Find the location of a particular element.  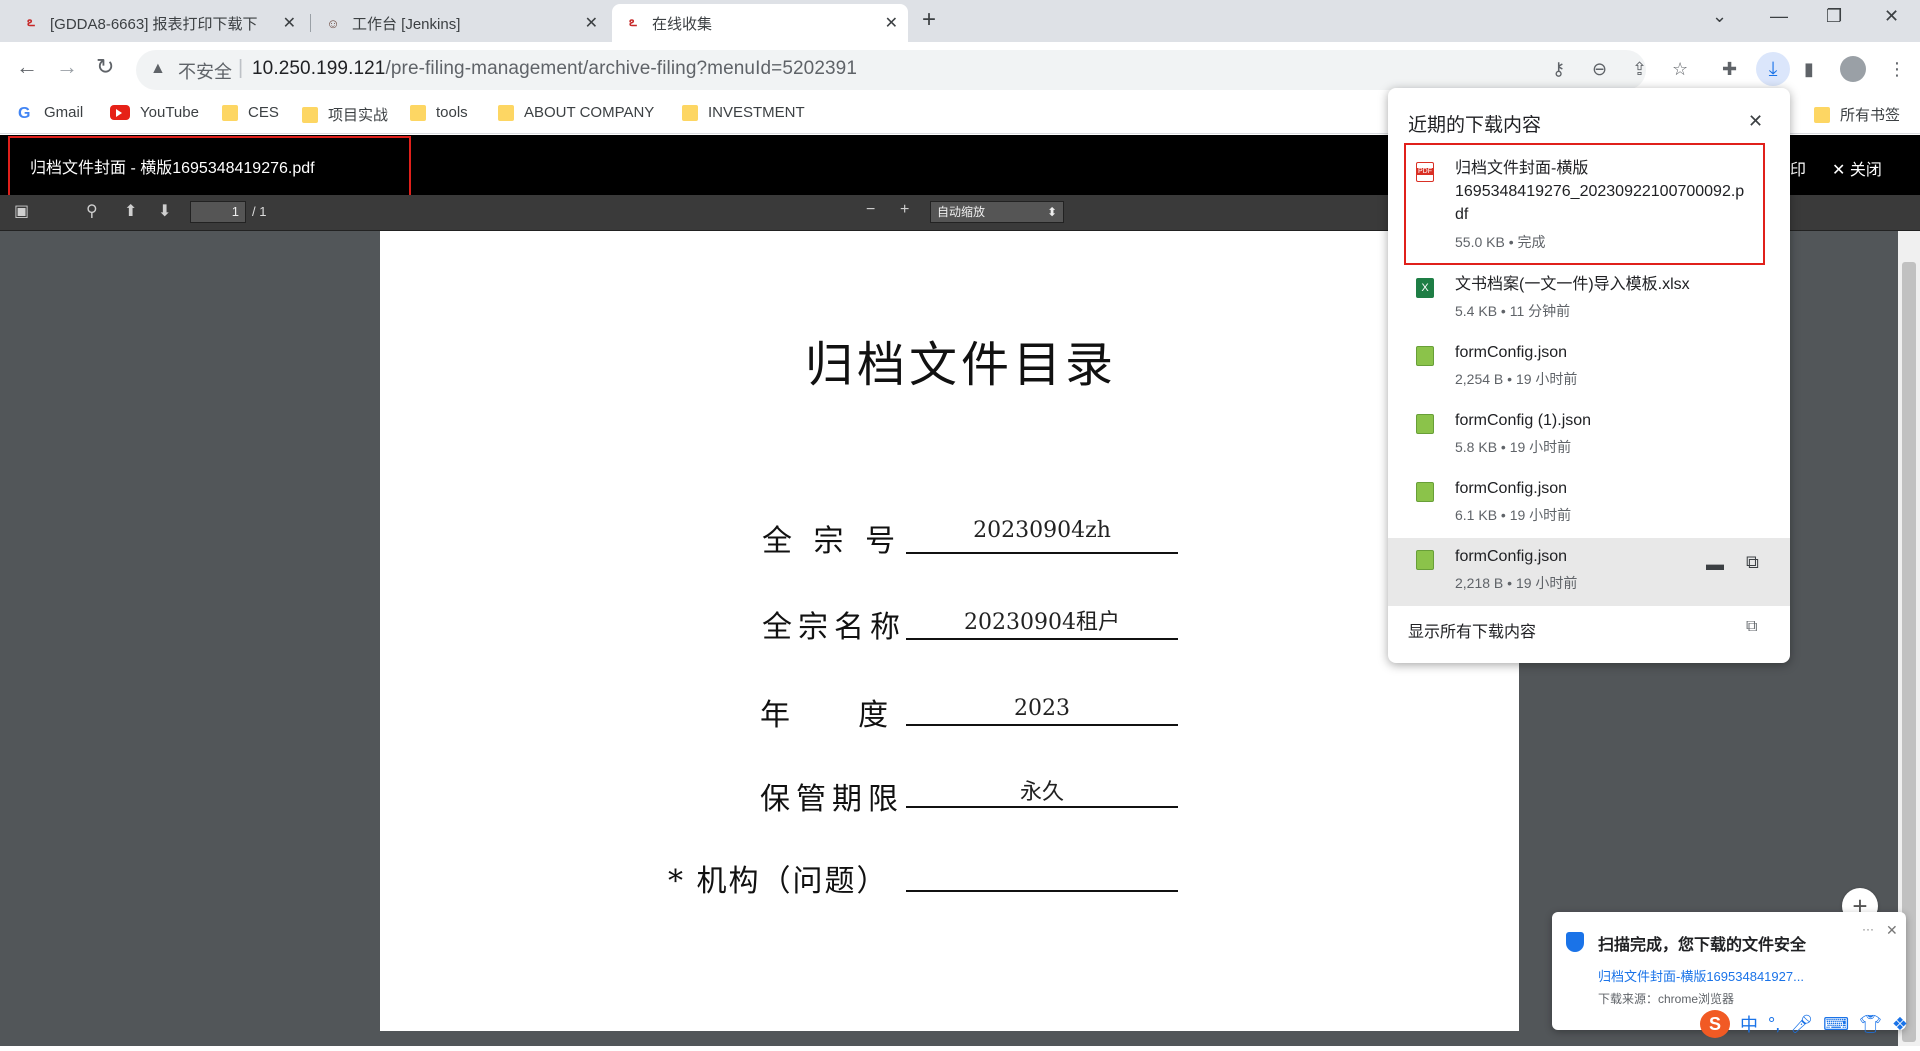

field-label: 保管期限 is located at coordinates (832, 799).